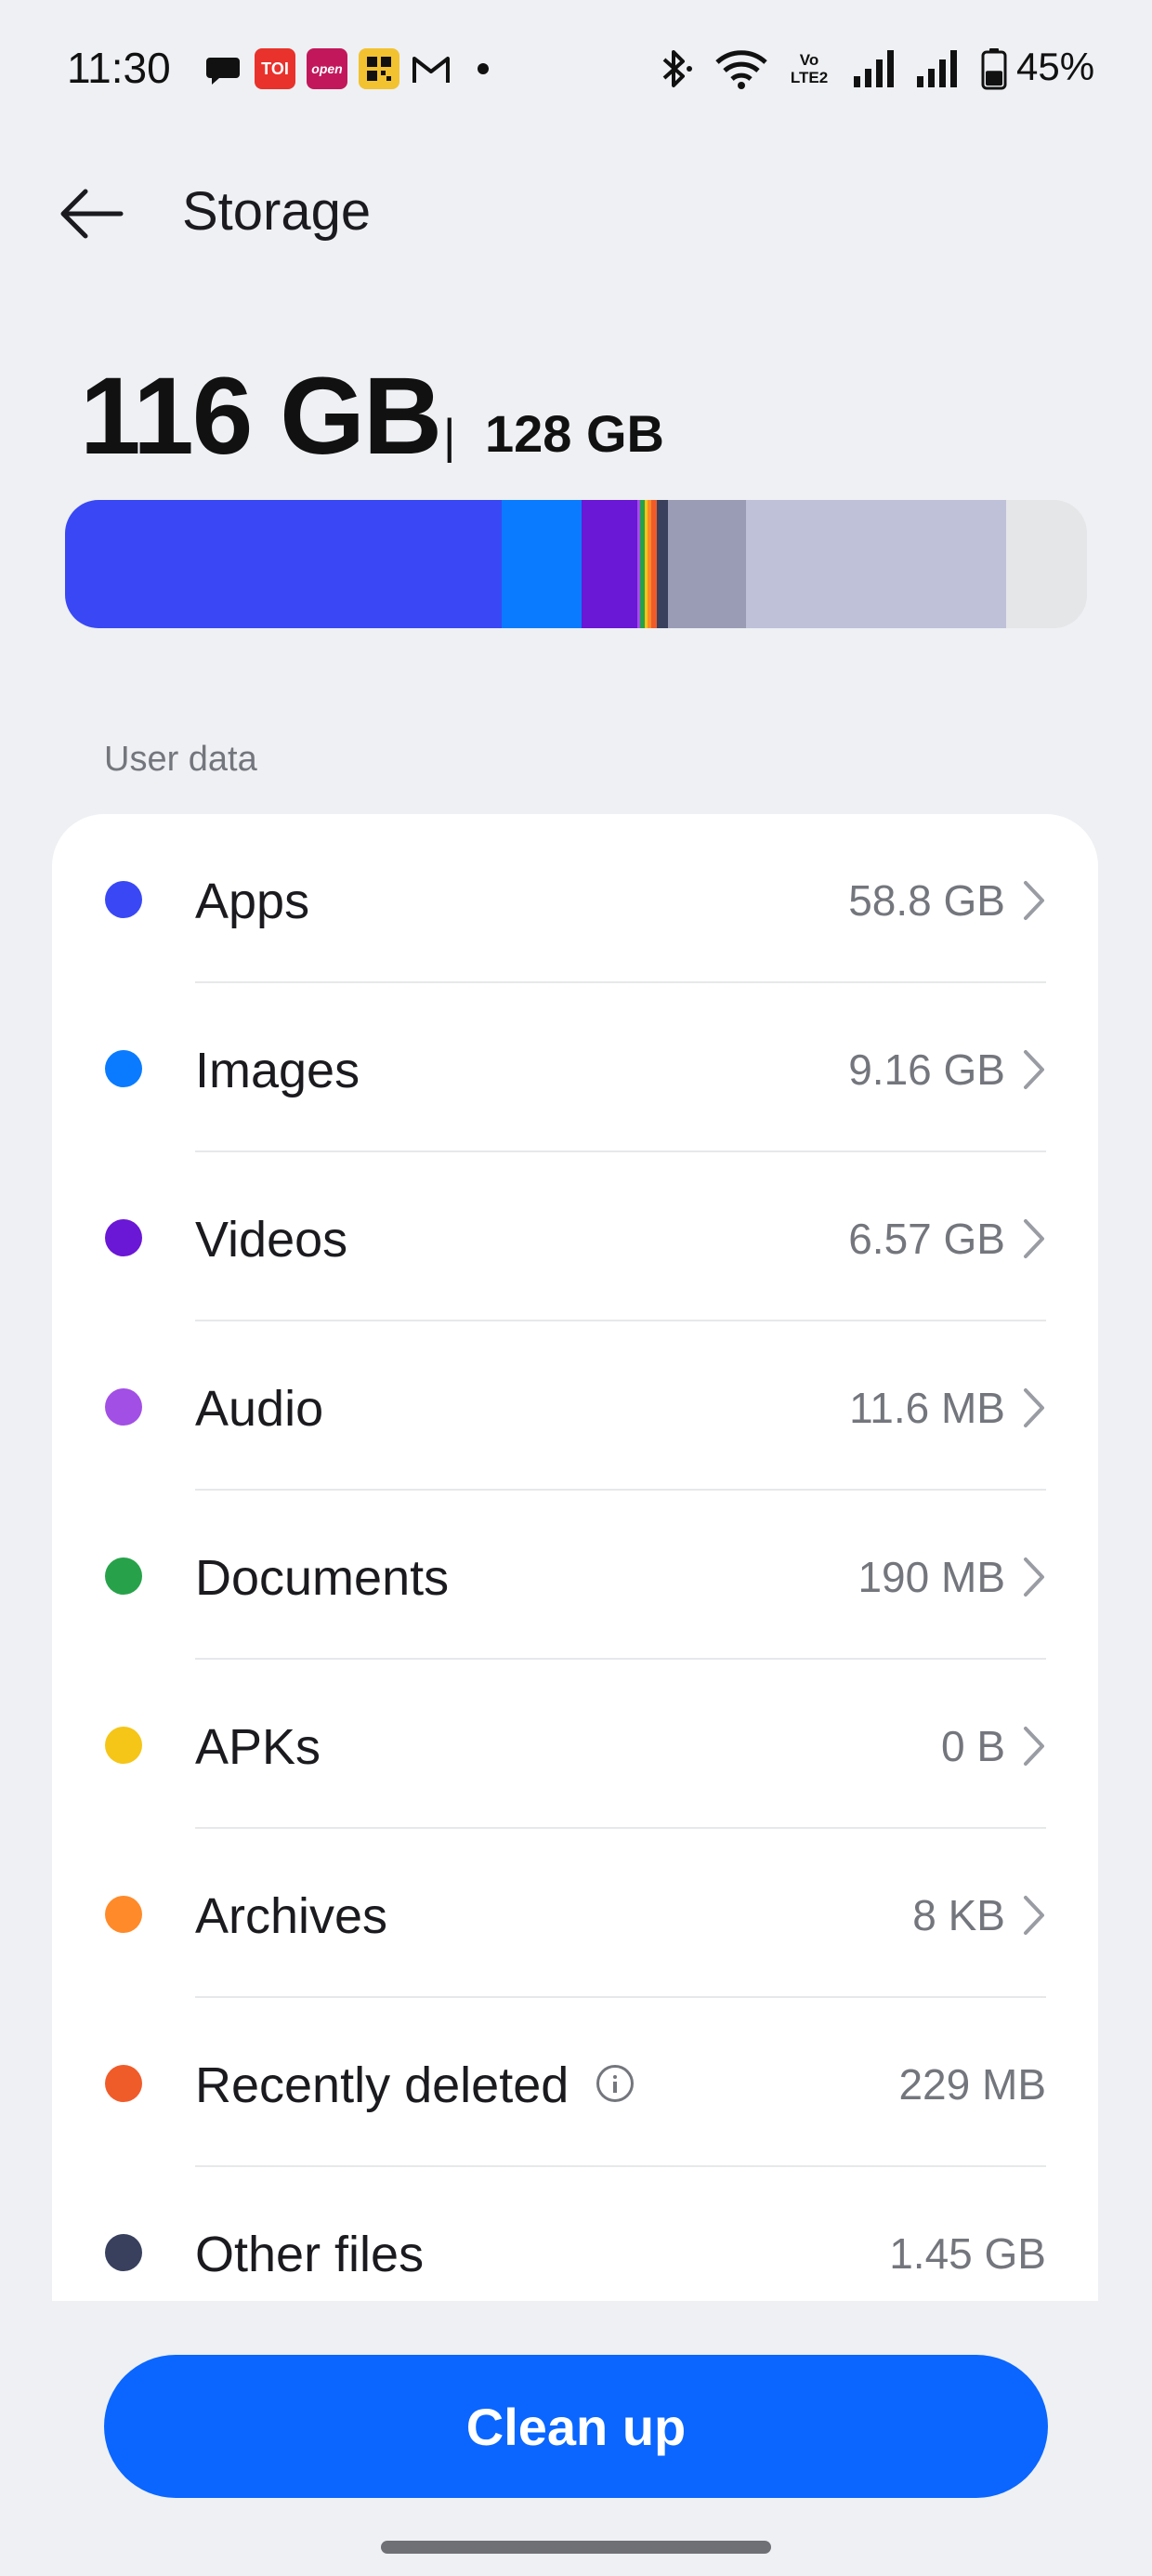 This screenshot has width=1152, height=2576. I want to click on category-label: Apps, so click(253, 901).